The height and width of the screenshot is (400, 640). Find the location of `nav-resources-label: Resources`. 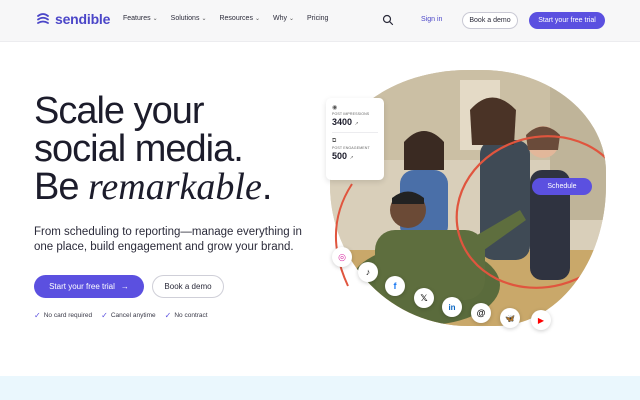

nav-resources-label: Resources is located at coordinates (236, 18).